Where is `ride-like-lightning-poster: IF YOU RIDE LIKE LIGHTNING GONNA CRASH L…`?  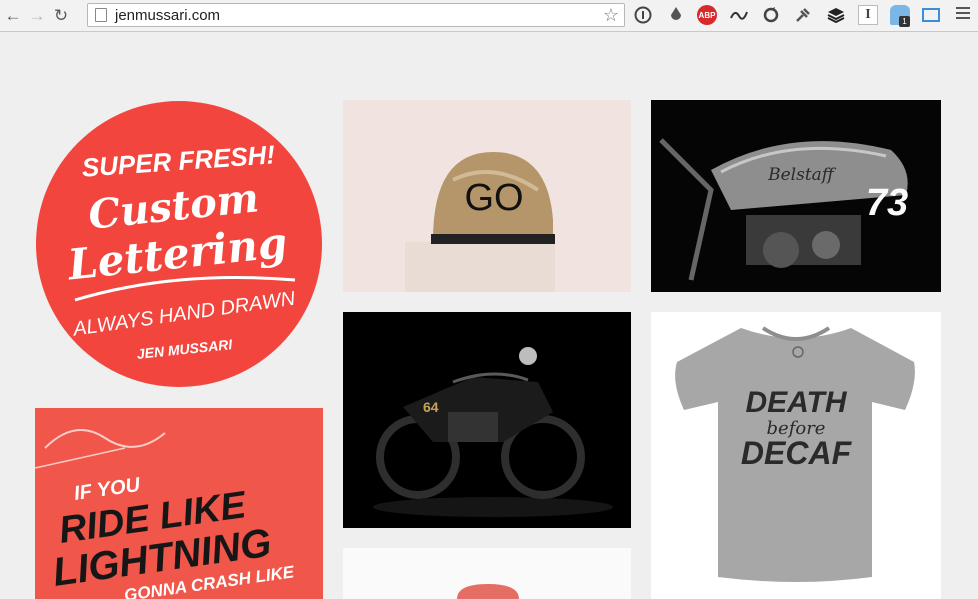 ride-like-lightning-poster: IF YOU RIDE LIKE LIGHTNING GONNA CRASH L… is located at coordinates (179, 503).